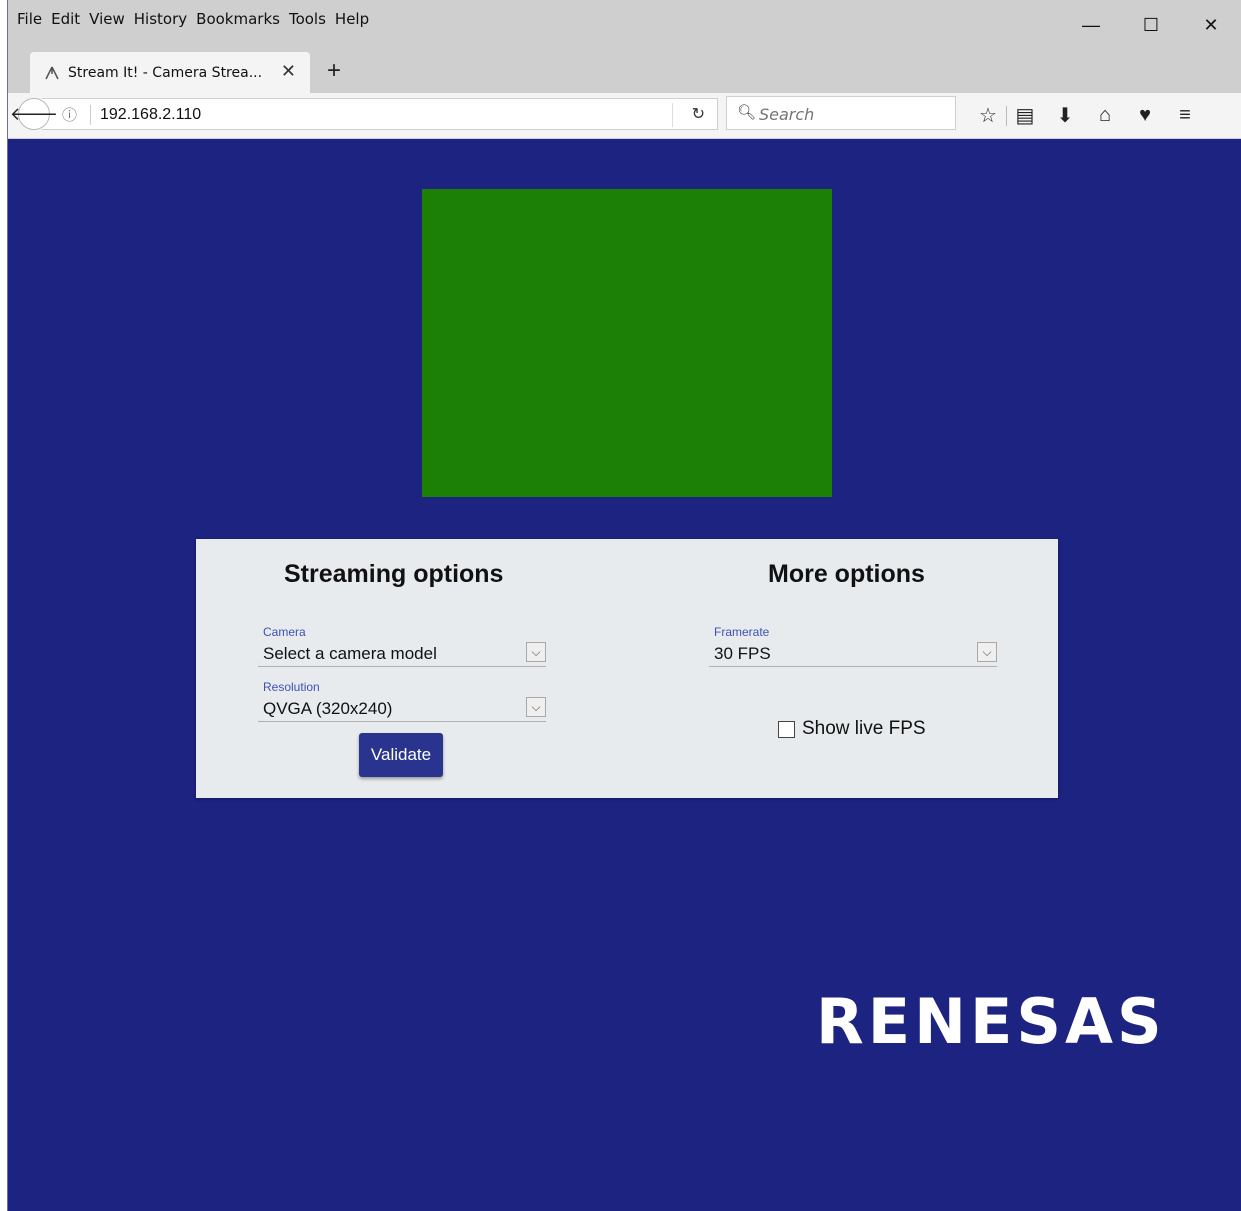 The image size is (1241, 1211). I want to click on toolbar-icons: ☆ ▤ ⬇ ⌂ ♥ ≡, so click(1086, 115).